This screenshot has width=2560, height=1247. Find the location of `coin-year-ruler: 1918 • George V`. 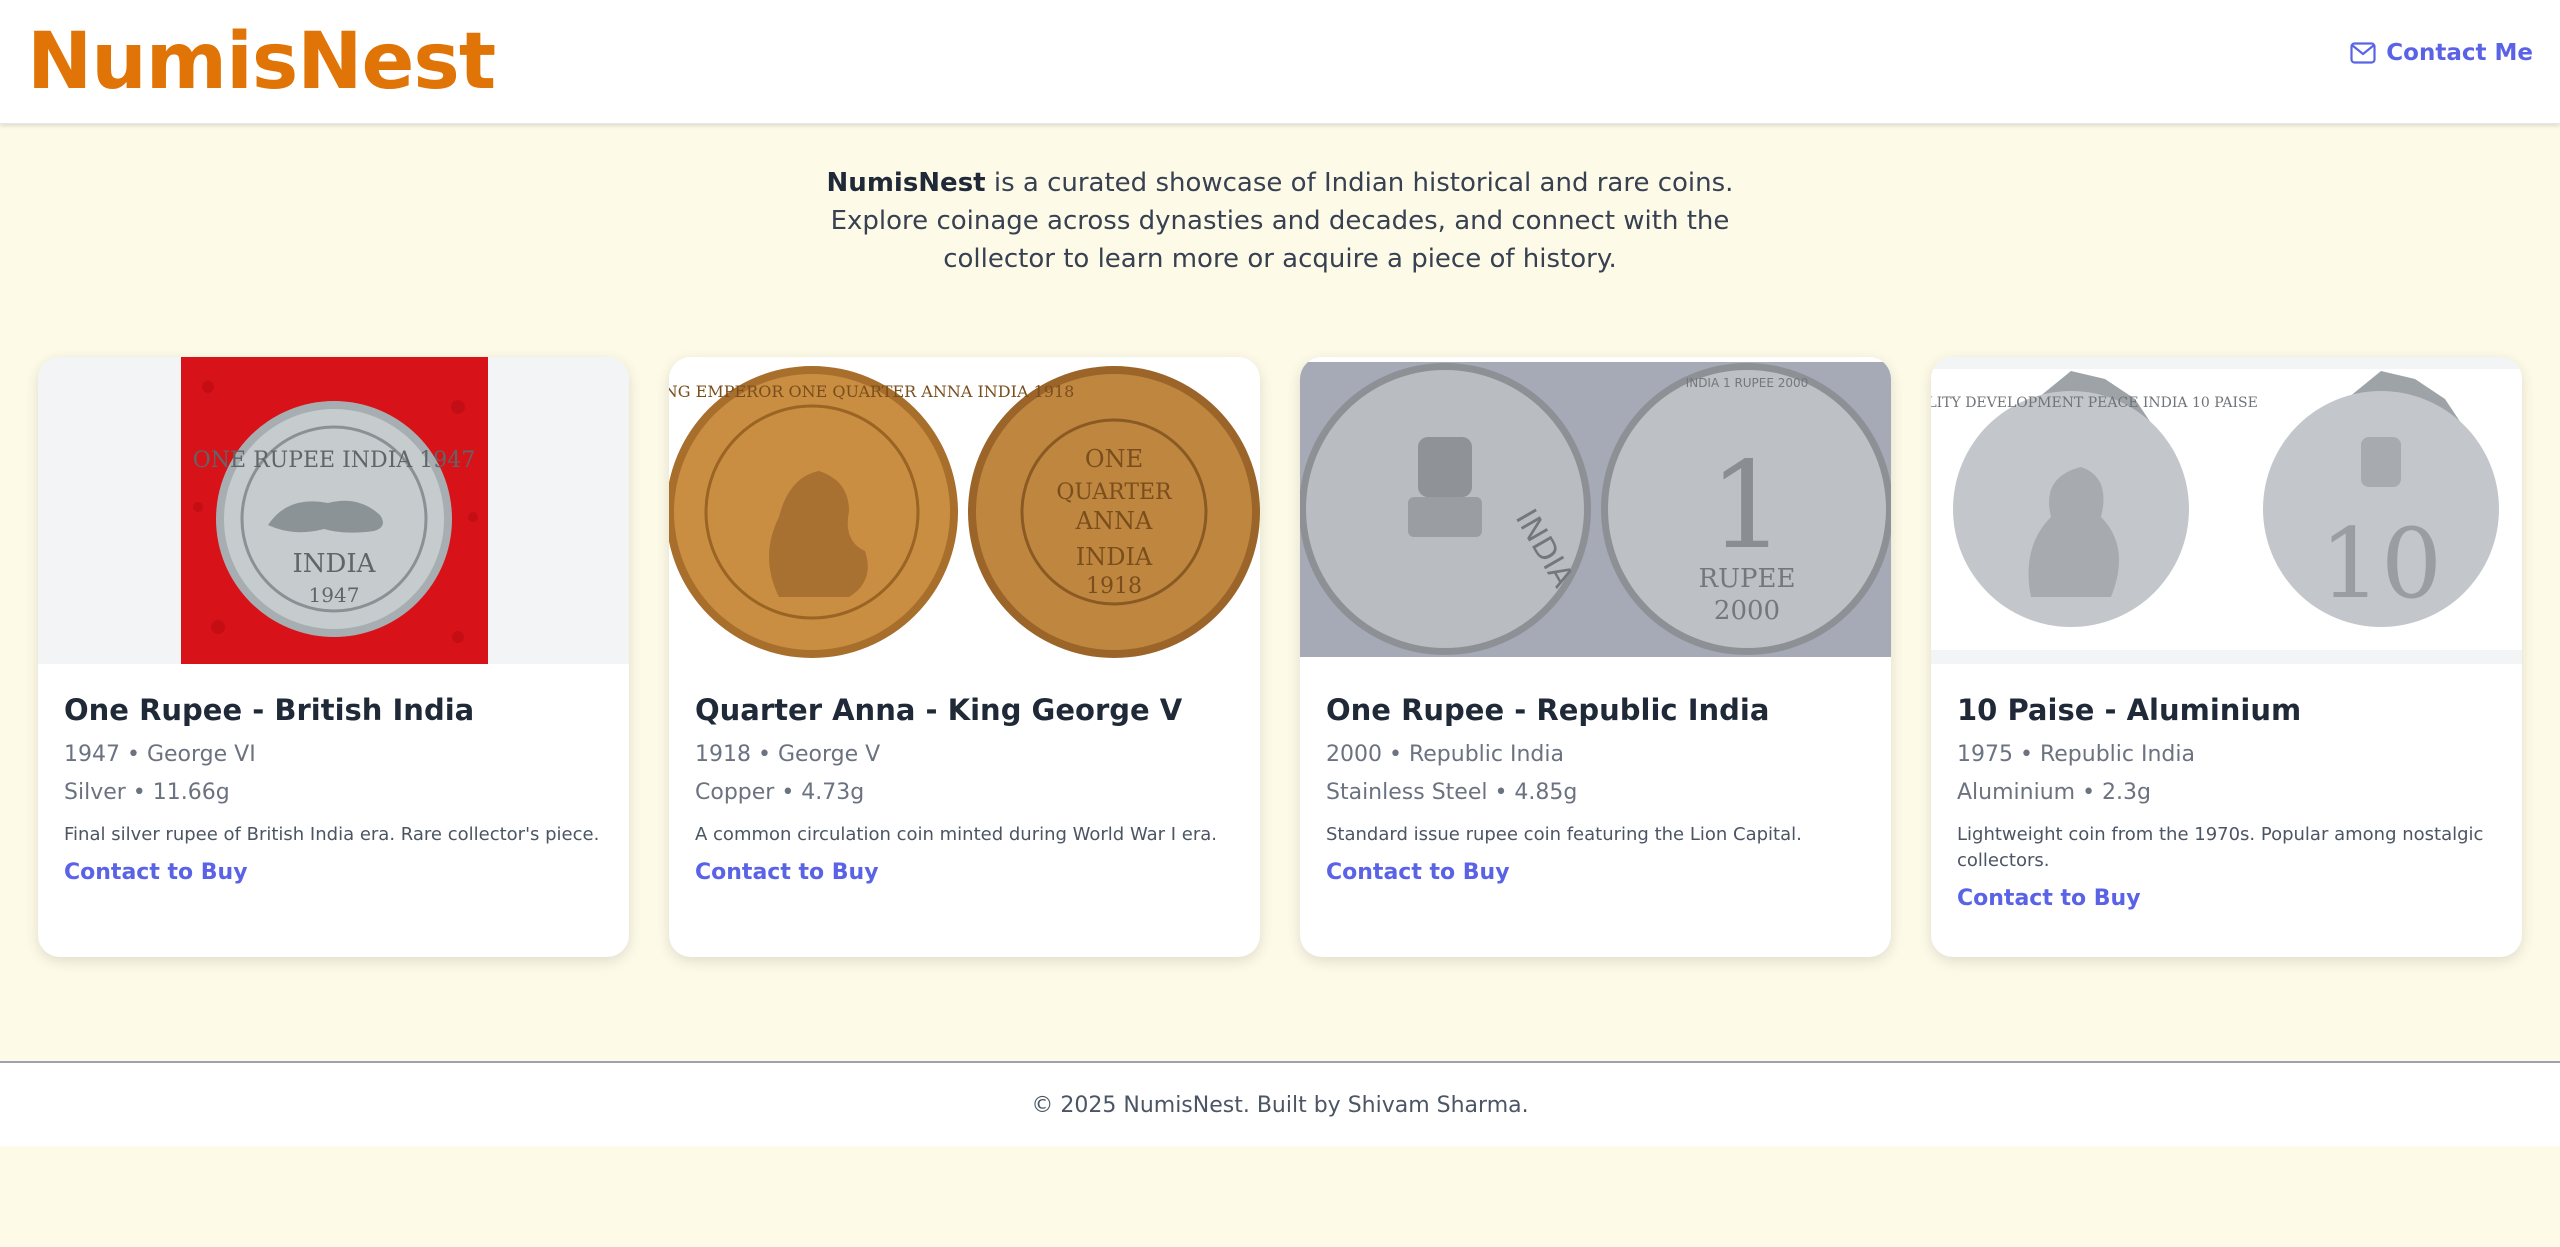

coin-year-ruler: 1918 • George V is located at coordinates (788, 754).